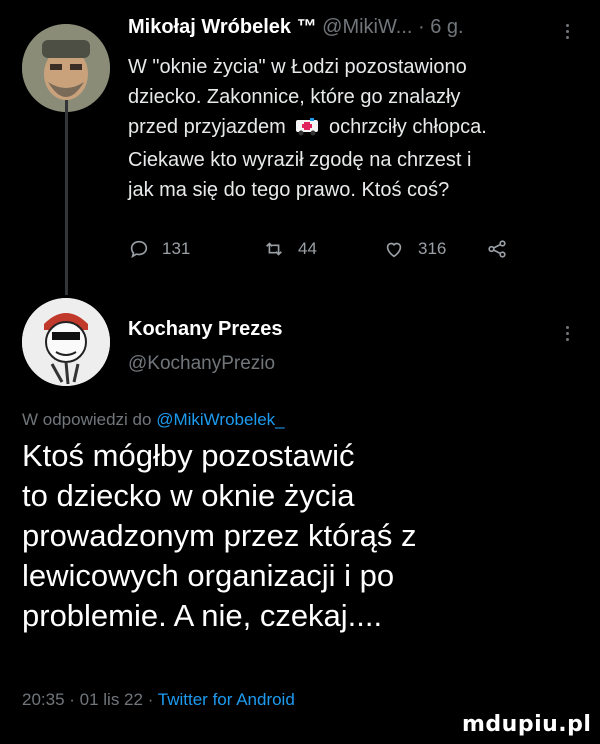  I want to click on author-name: Kochany Prezes, so click(205, 329).